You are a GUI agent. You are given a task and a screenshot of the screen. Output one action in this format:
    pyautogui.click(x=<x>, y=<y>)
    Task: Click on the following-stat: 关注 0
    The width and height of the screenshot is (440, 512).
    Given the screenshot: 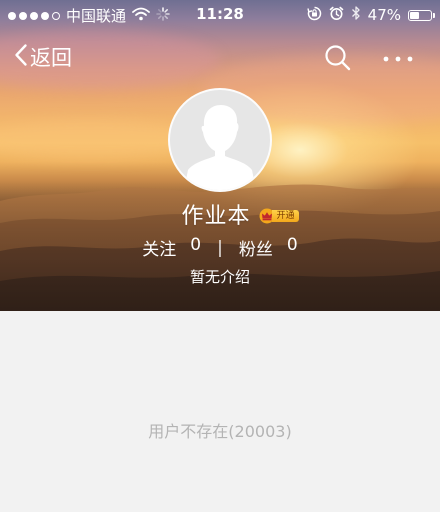 What is the action you would take?
    pyautogui.click(x=171, y=247)
    